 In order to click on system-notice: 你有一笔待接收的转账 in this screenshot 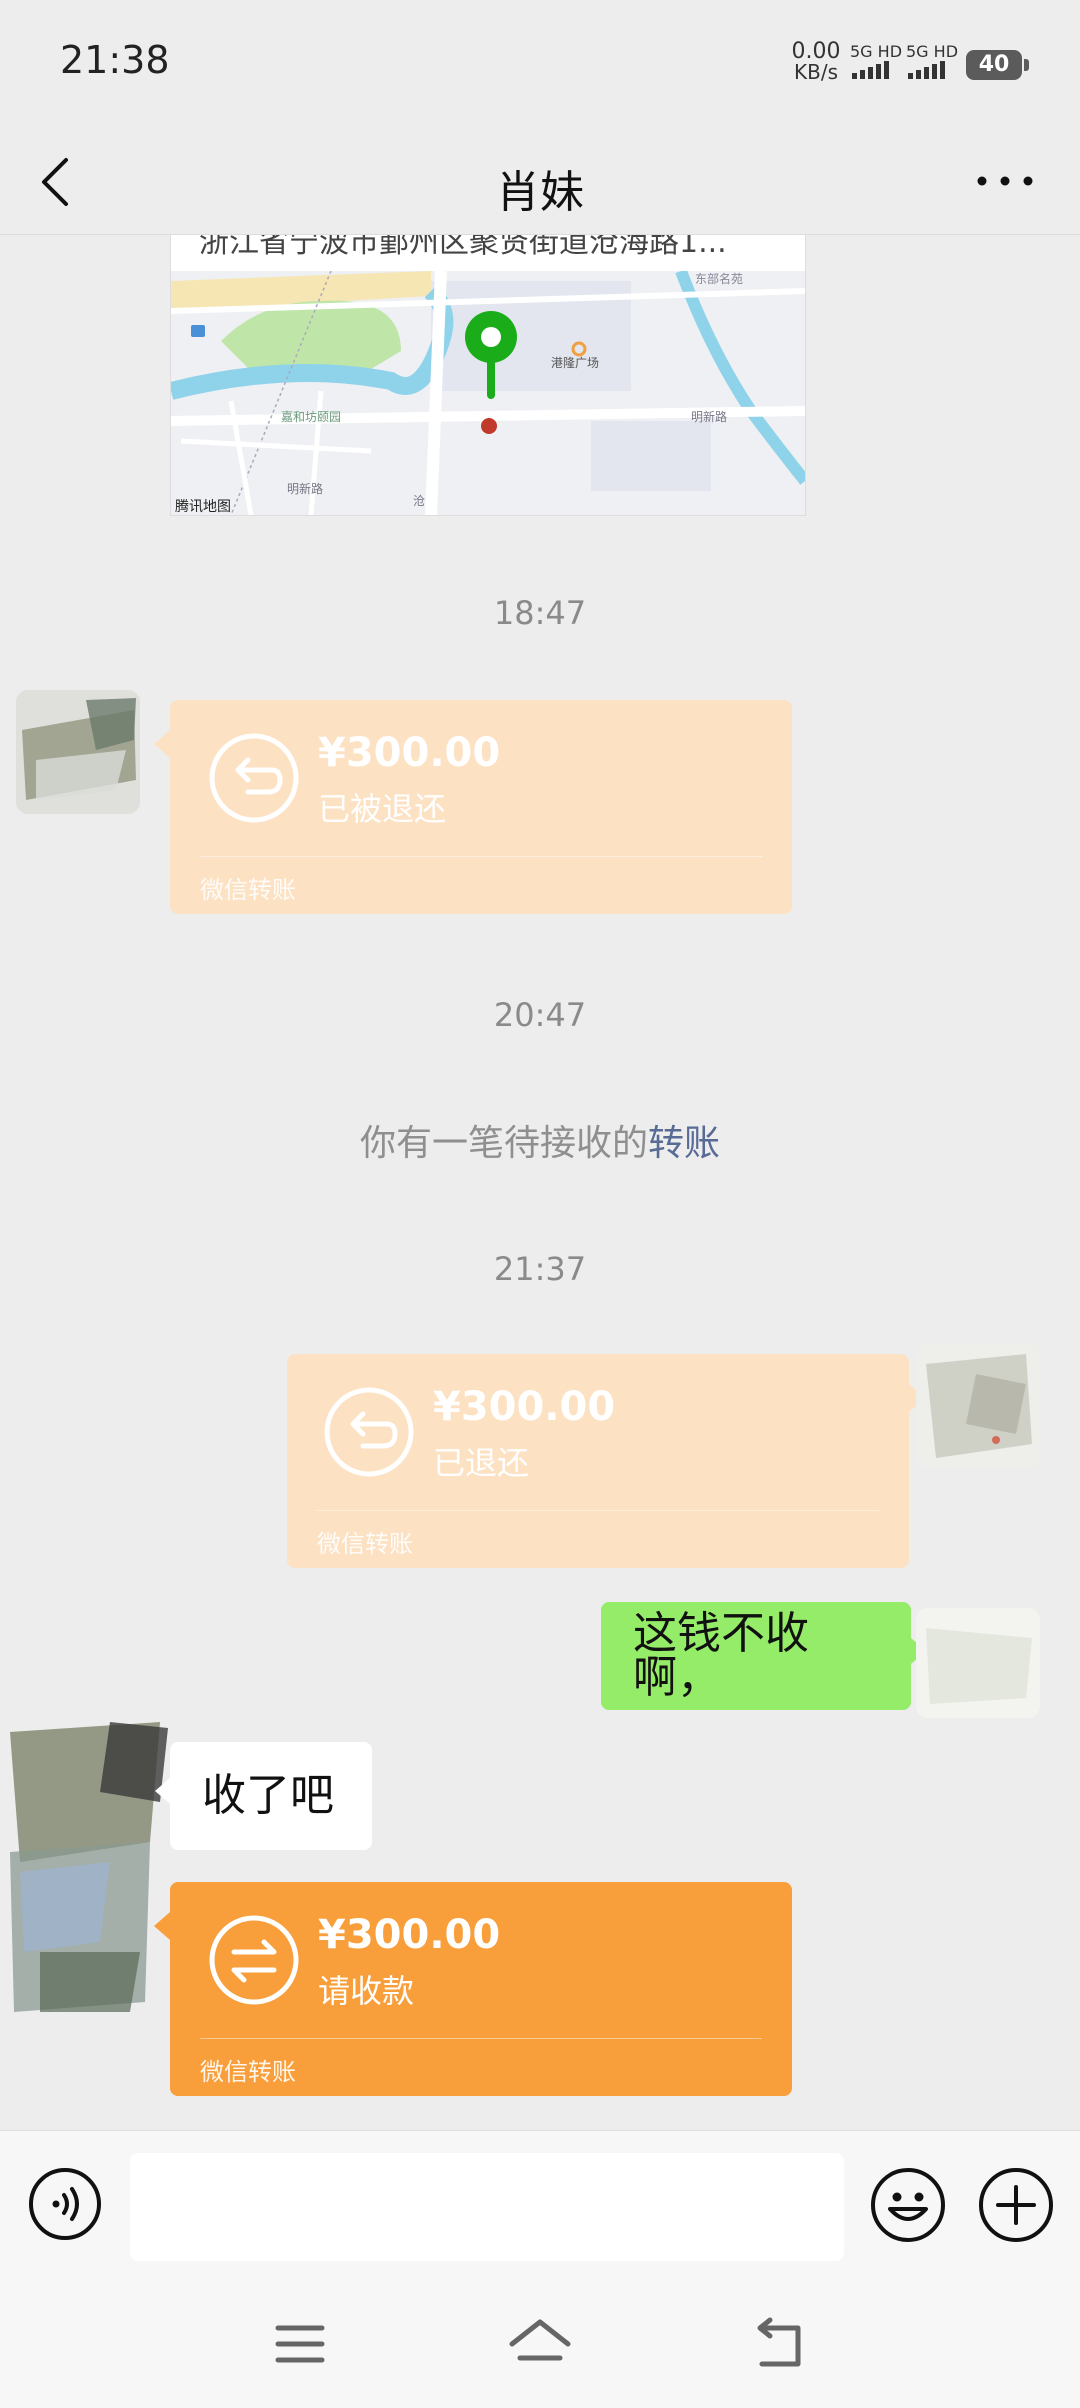, I will do `click(540, 1140)`.